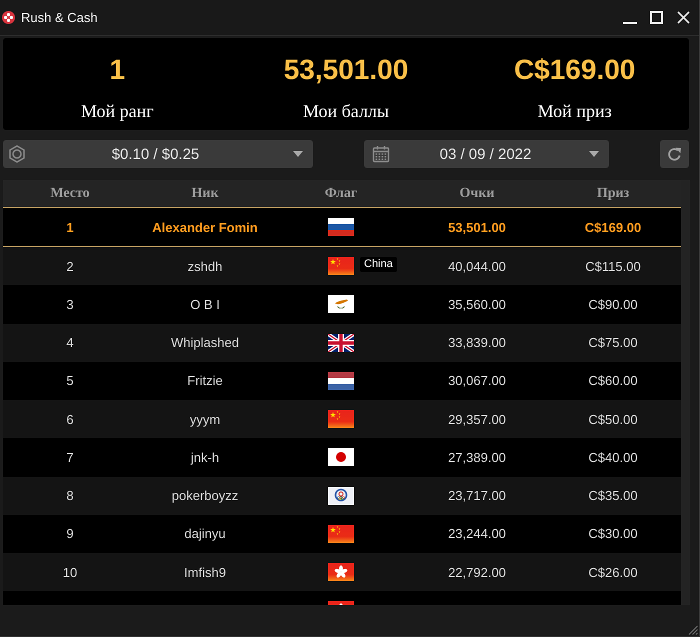 The image size is (700, 640). Describe the element at coordinates (70, 266) in the screenshot. I see `table-cell: 2` at that location.